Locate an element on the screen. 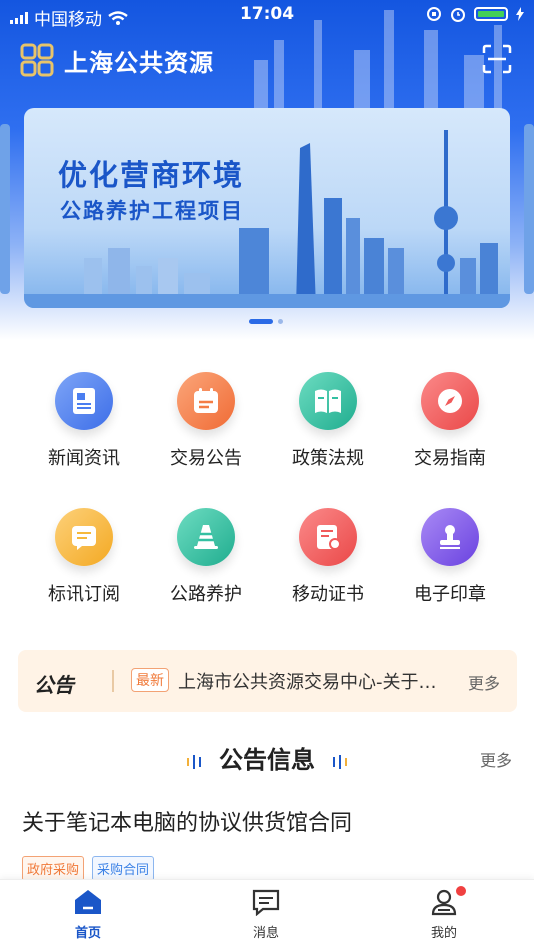 The height and width of the screenshot is (951, 534). notice-divider is located at coordinates (113, 681).